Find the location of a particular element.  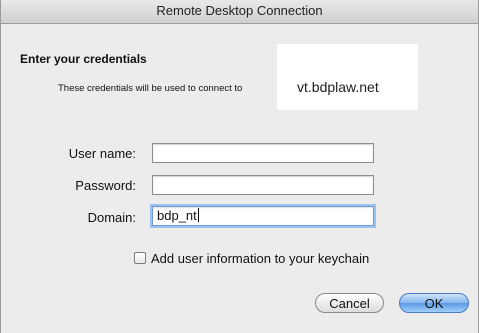

window-title: Remote Desktop Connection is located at coordinates (239, 12).